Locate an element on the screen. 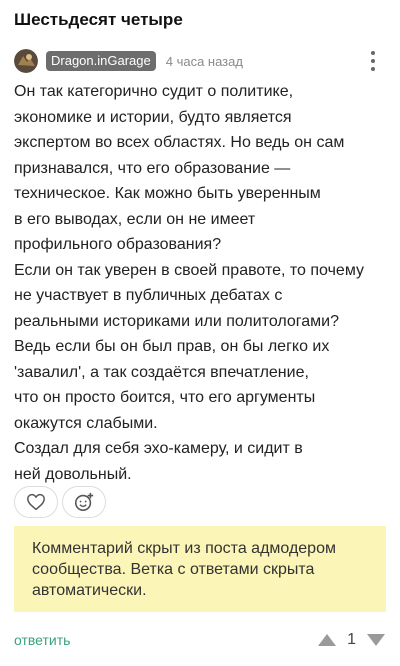 The width and height of the screenshot is (400, 666). comment-line: техническое. Как можно быть уверенным is located at coordinates (167, 193).